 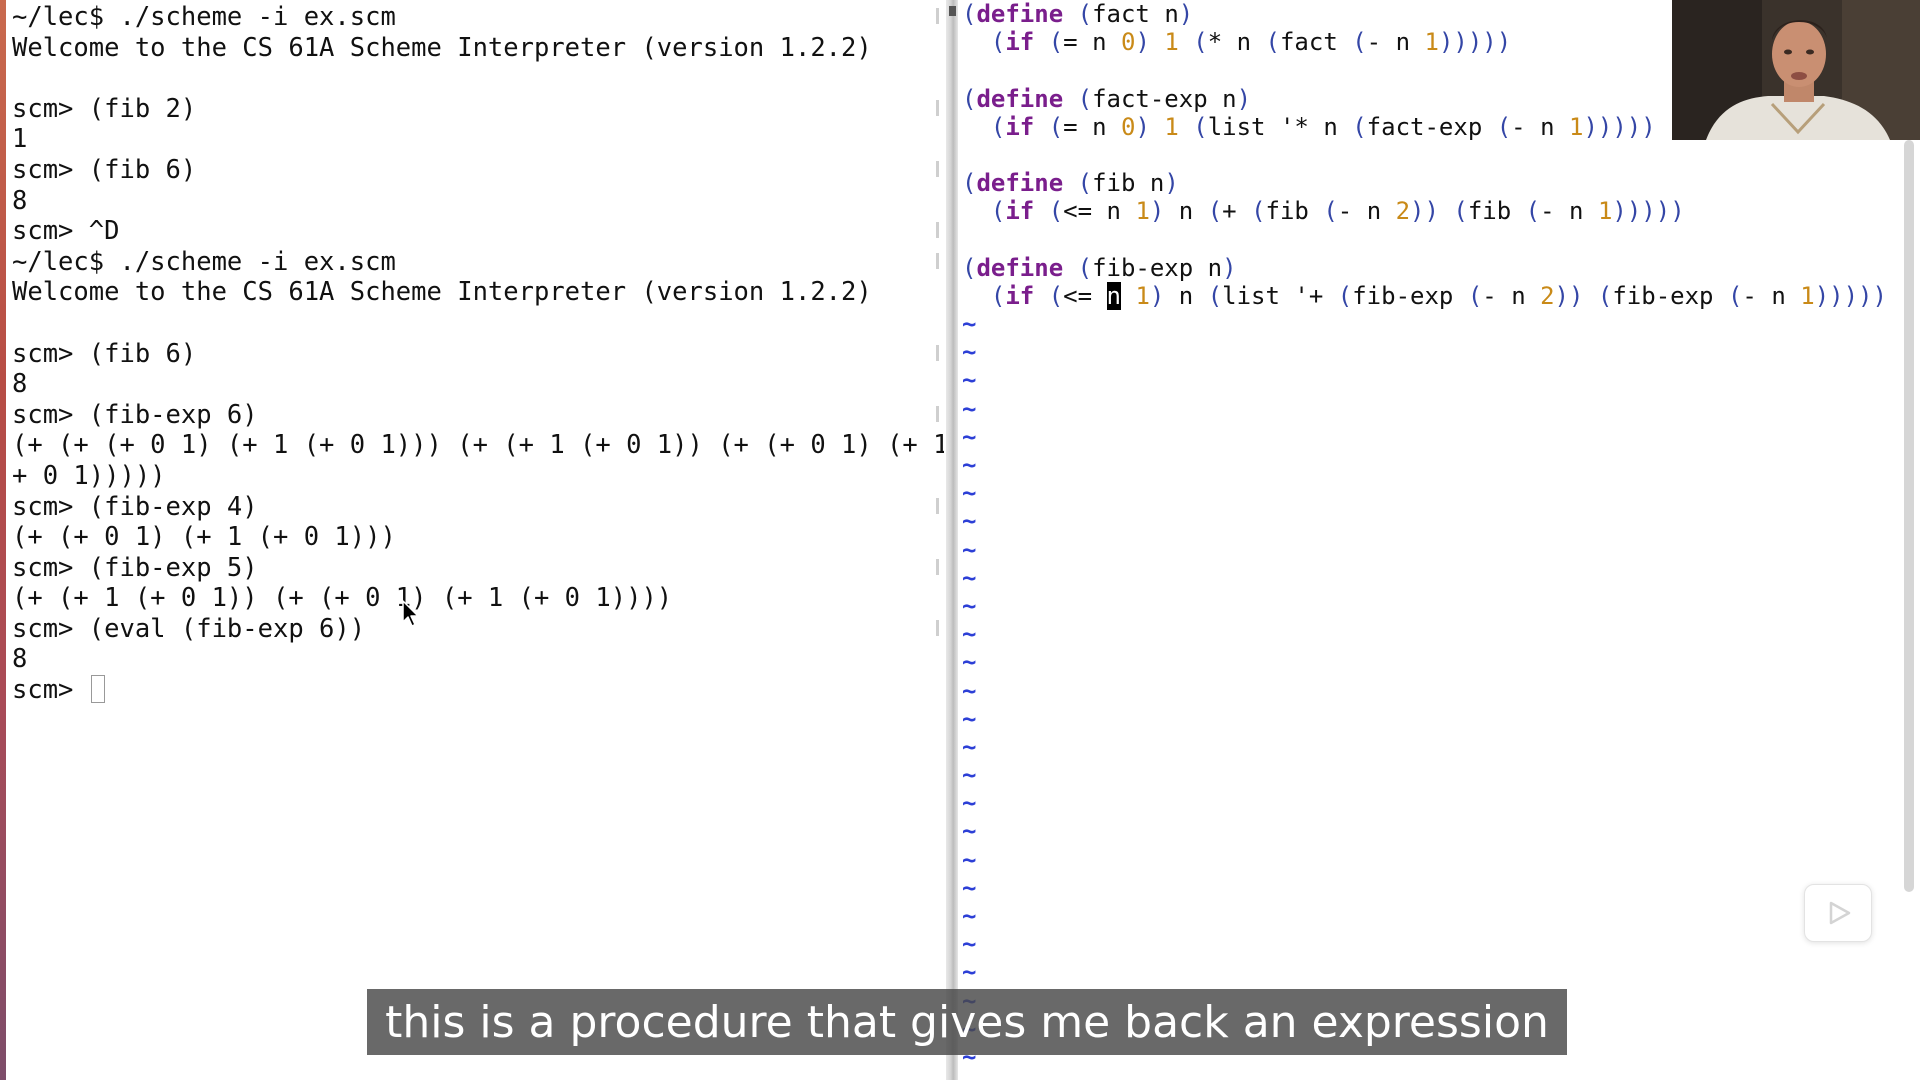 What do you see at coordinates (104, 108) in the screenshot?
I see `terminal-command-line: scm> (fib 2)` at bounding box center [104, 108].